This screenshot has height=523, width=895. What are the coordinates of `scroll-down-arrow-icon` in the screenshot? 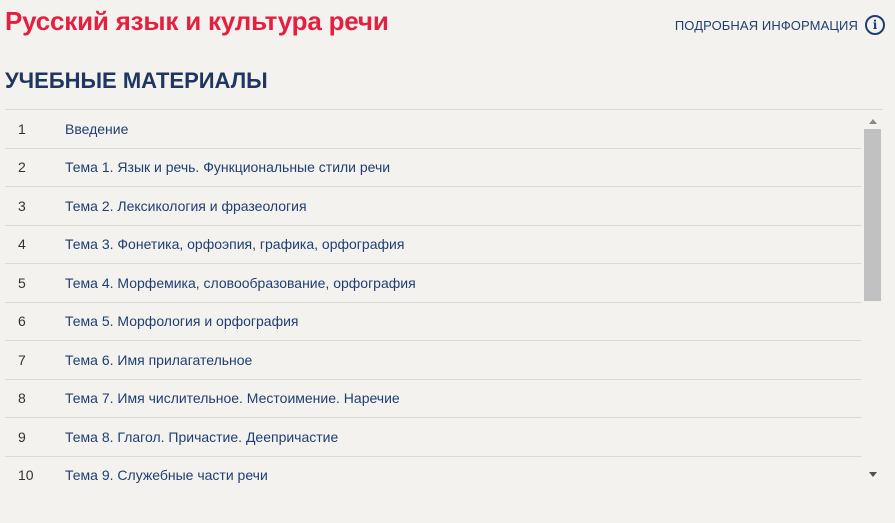 It's located at (872, 474).